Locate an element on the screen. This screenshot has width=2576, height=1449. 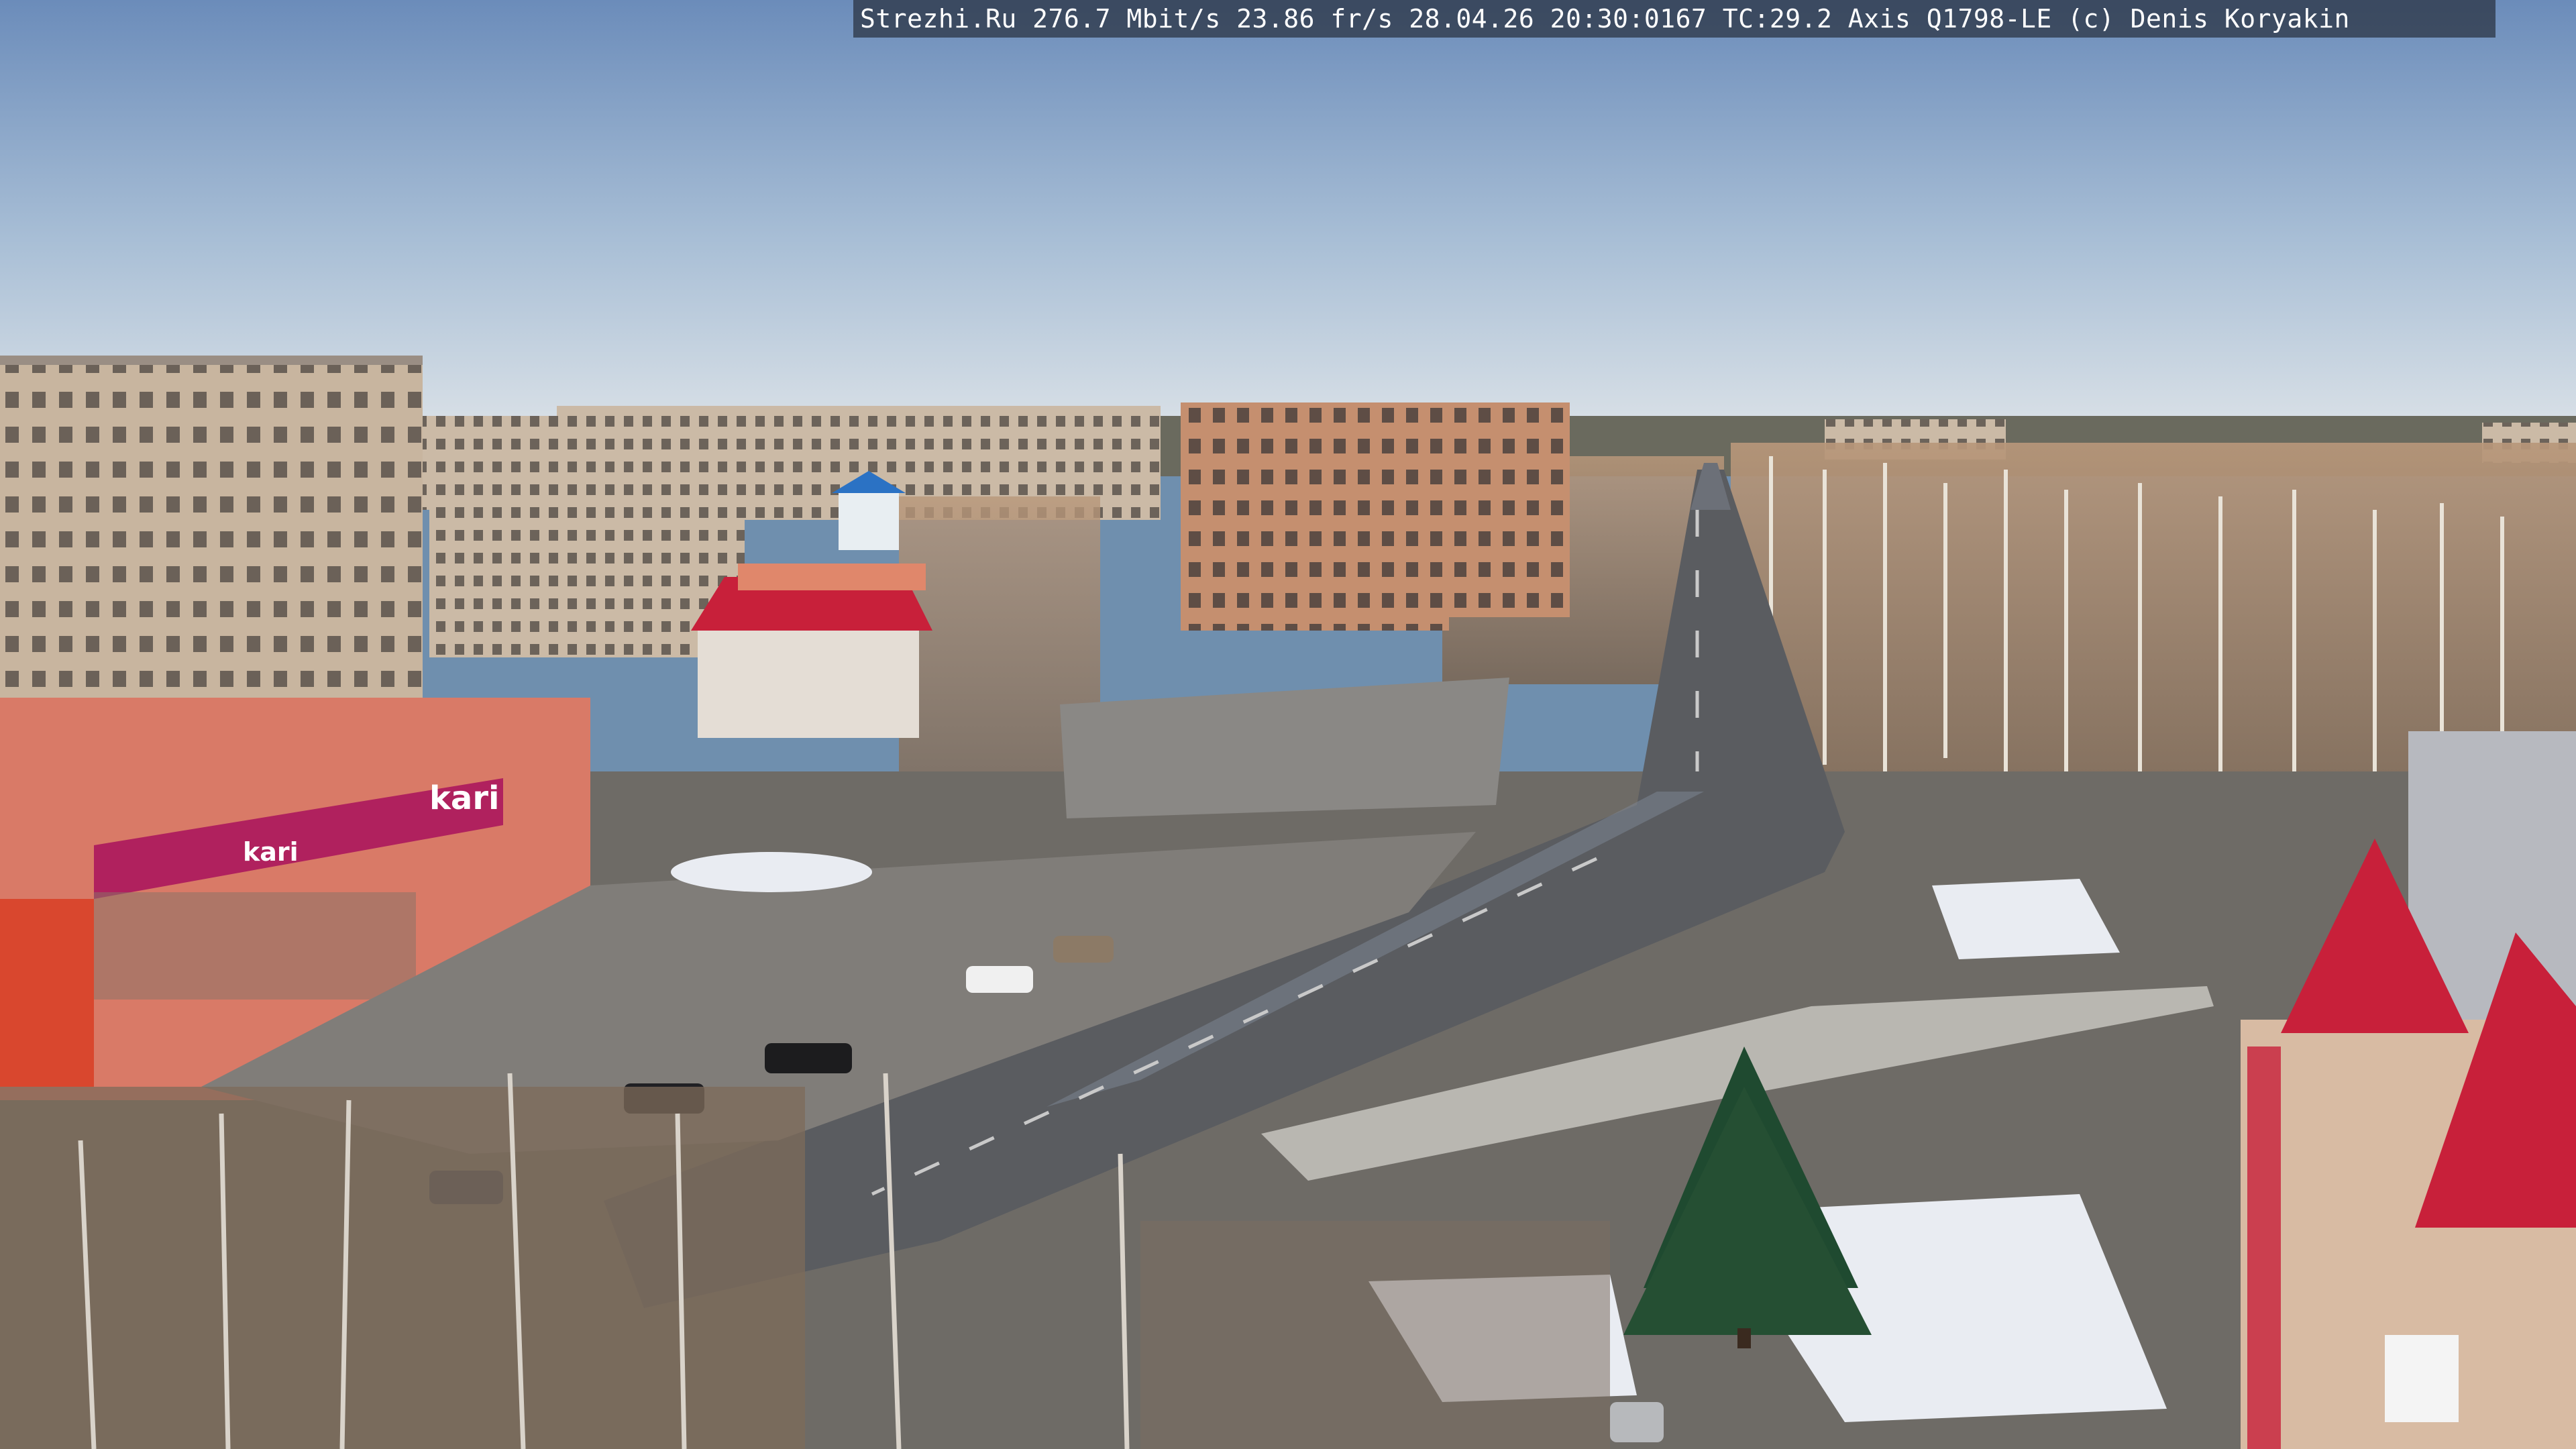
kari-sign-small: kari is located at coordinates (271, 852).